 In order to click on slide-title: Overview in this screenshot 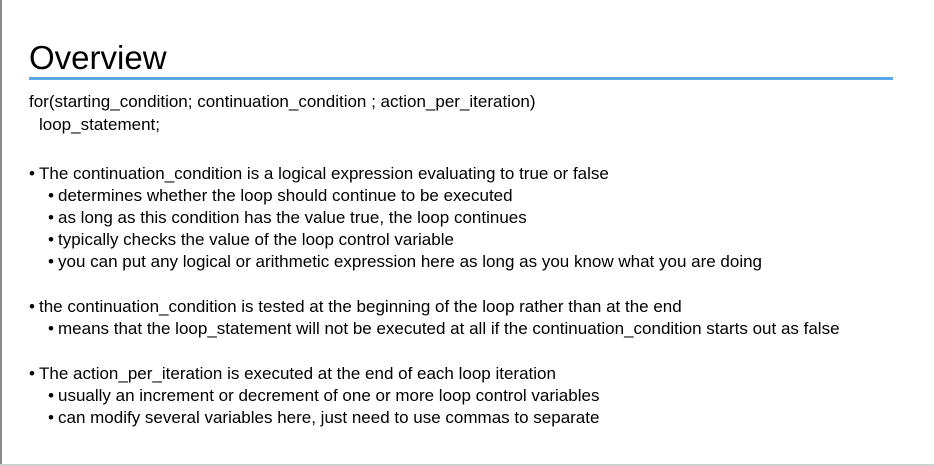, I will do `click(98, 57)`.